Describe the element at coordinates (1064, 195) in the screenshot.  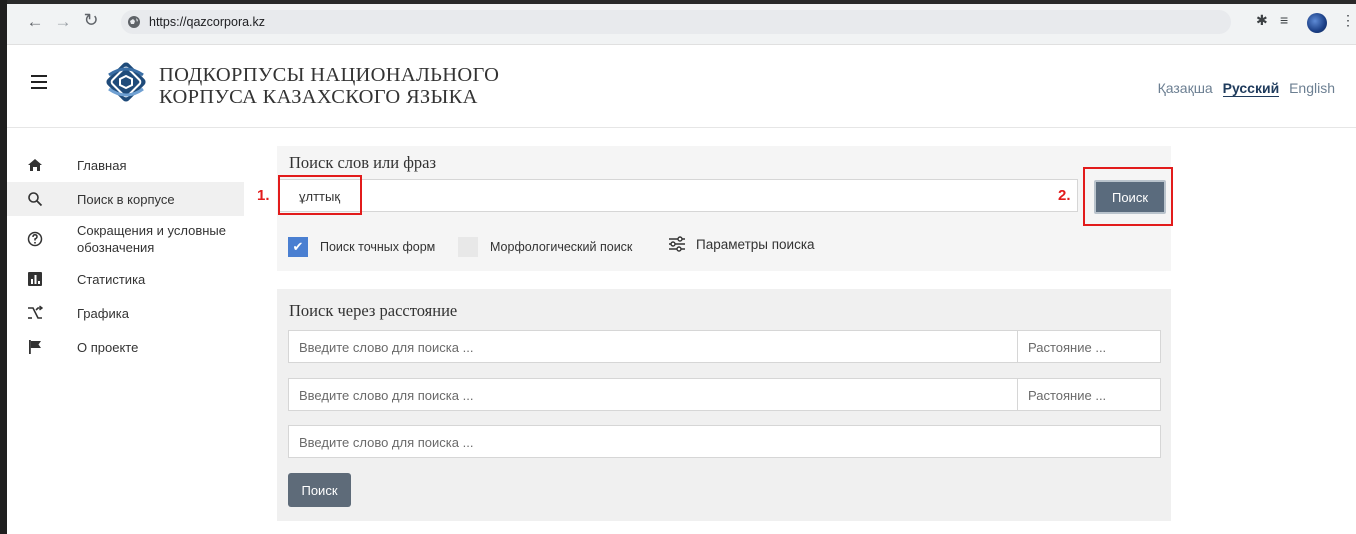
I see `step2-label: 2.` at that location.